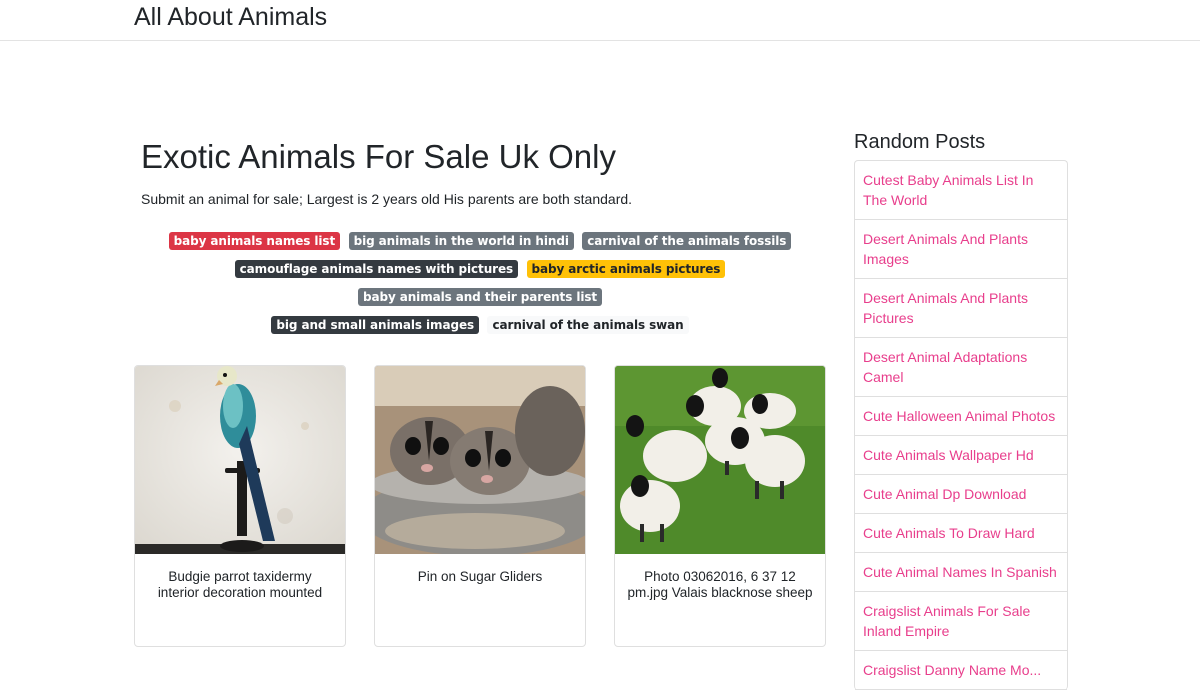 This screenshot has height=690, width=1200. I want to click on tag-link: big and small animals images, so click(375, 325).